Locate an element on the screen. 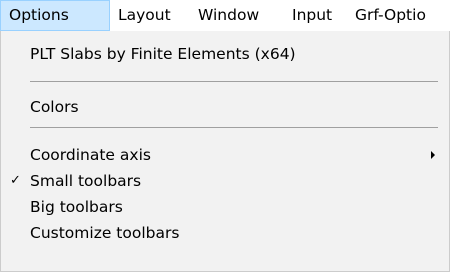 The image size is (456, 273). menu-item-plt-slabs-label: PLT Slabs by Finite Elements (x64) is located at coordinates (163, 54).